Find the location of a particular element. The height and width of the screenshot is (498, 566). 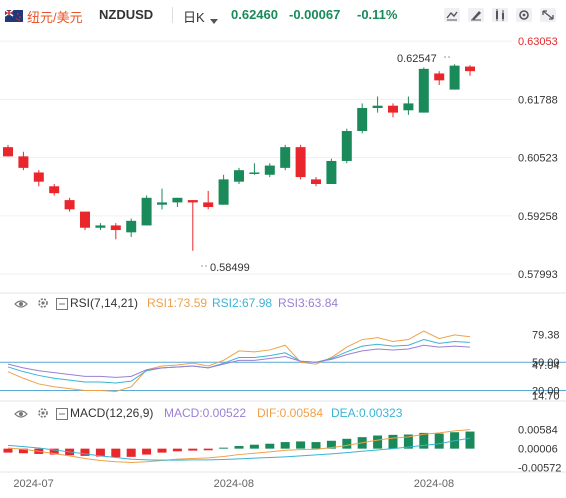

rsi1-line is located at coordinates (239, 361).